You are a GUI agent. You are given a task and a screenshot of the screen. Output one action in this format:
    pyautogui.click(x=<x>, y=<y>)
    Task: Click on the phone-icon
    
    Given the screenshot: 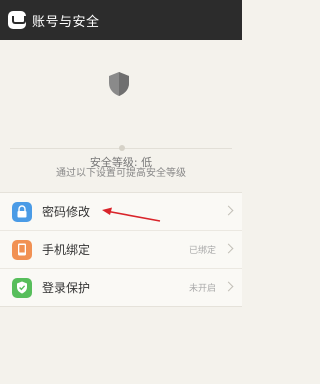 What is the action you would take?
    pyautogui.click(x=22, y=249)
    